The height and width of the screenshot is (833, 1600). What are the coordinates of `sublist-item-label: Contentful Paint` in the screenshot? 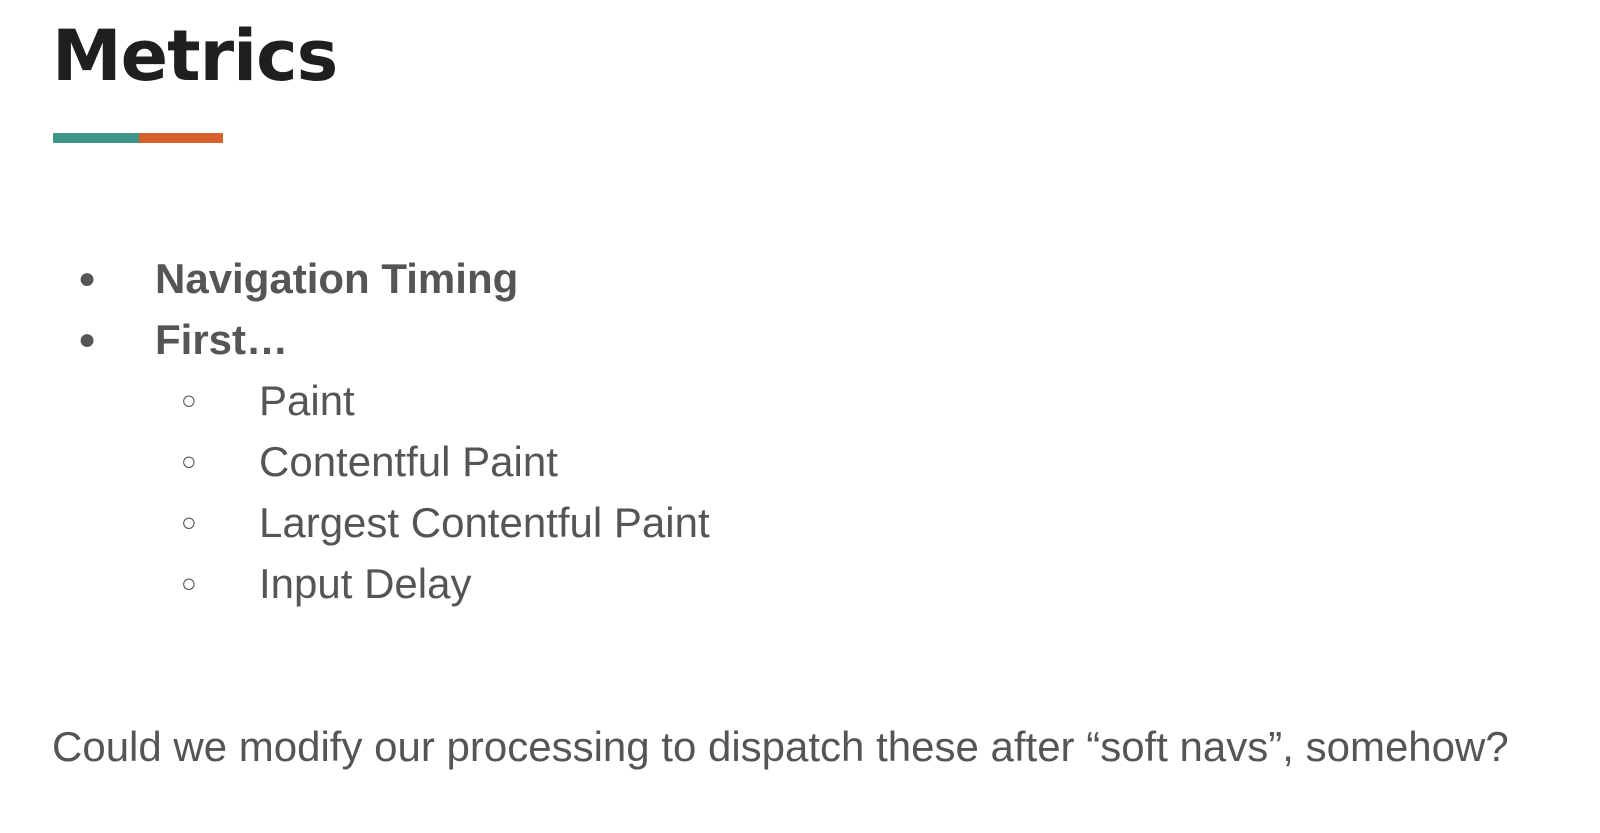 It's located at (408, 461).